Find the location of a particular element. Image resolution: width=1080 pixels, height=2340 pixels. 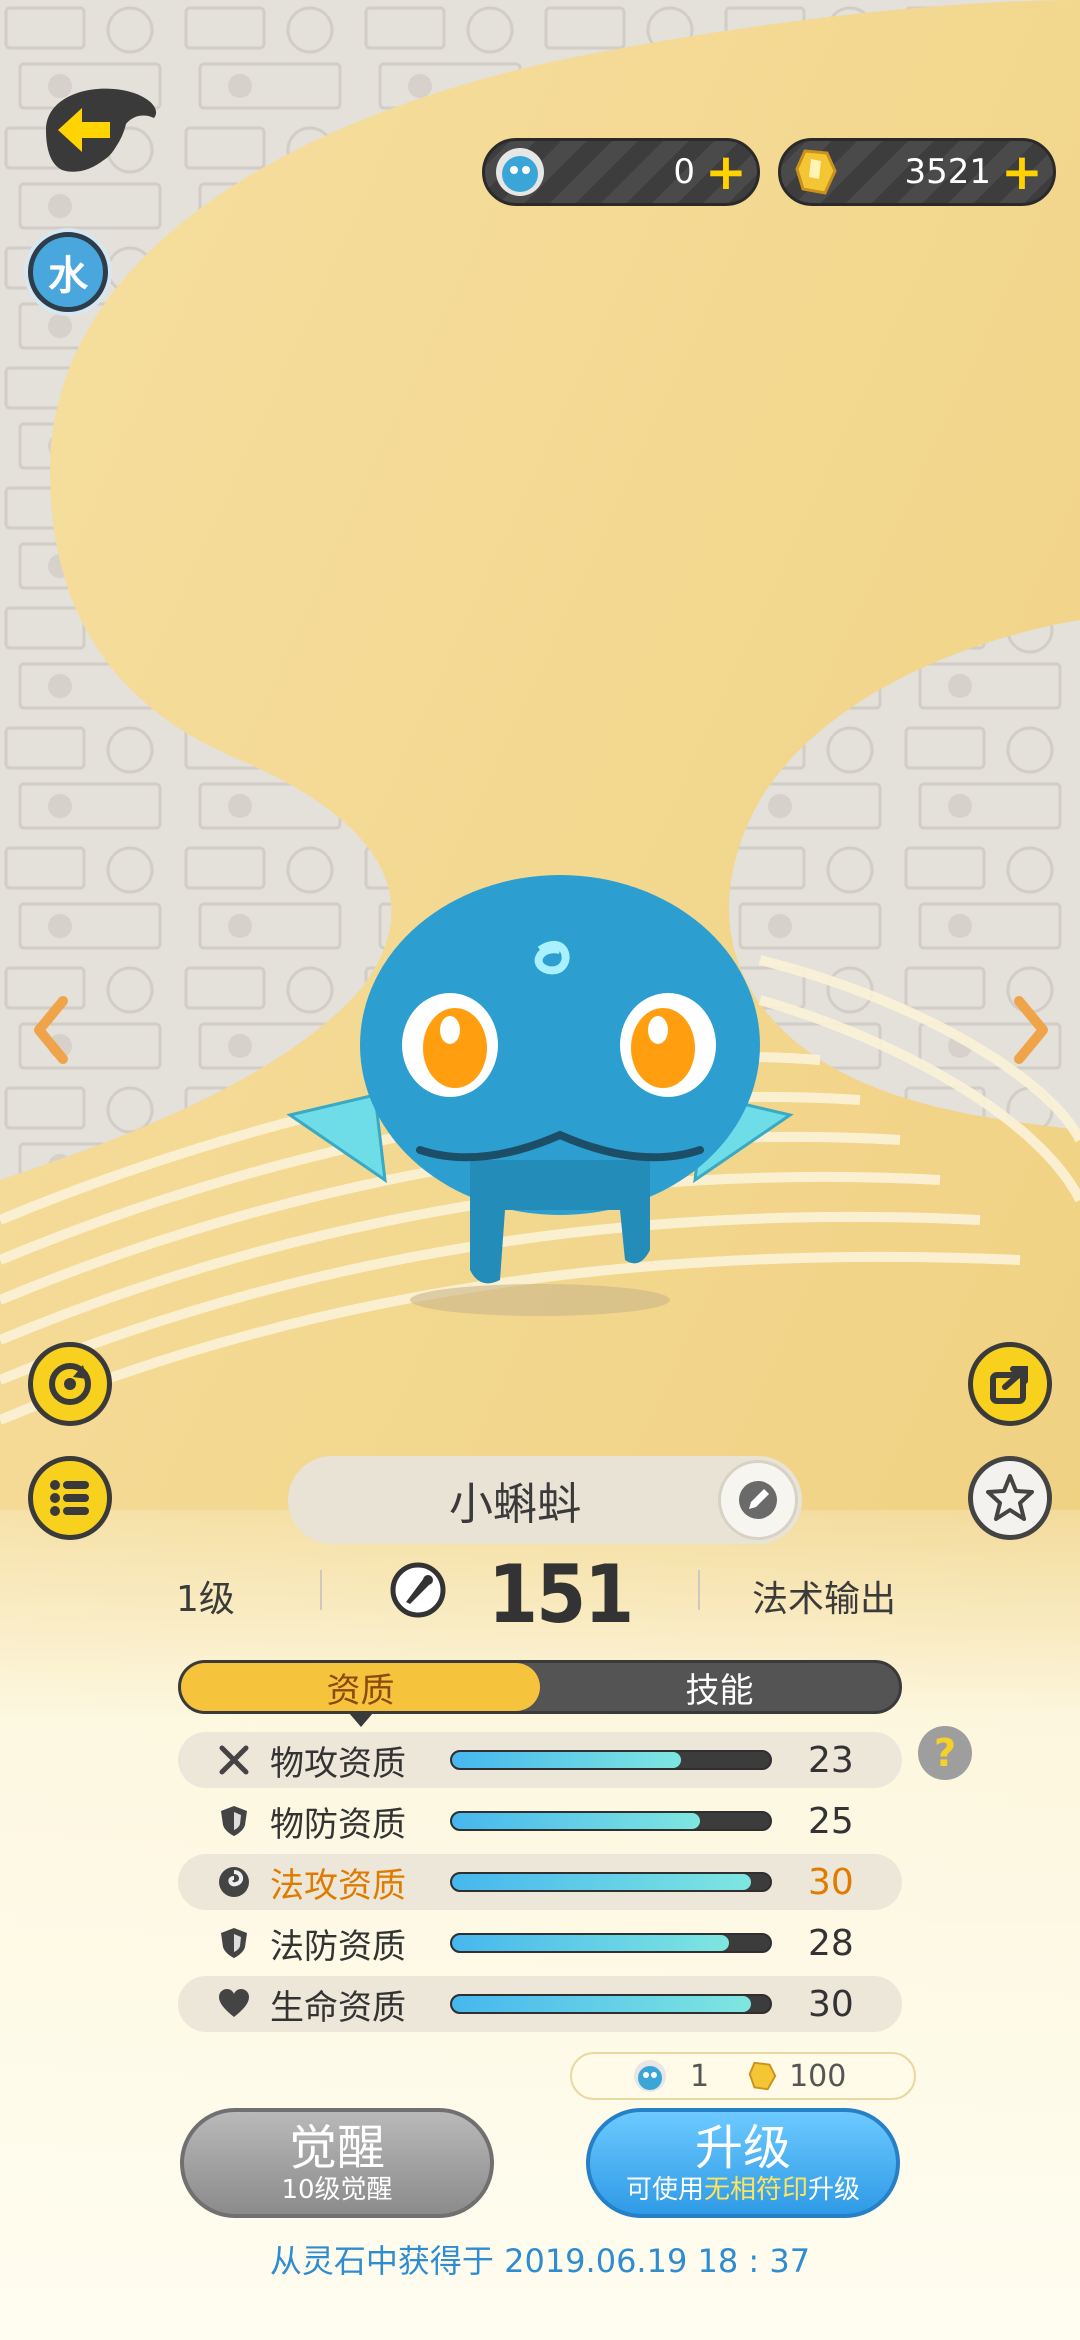

pencil-icon is located at coordinates (758, 1500).